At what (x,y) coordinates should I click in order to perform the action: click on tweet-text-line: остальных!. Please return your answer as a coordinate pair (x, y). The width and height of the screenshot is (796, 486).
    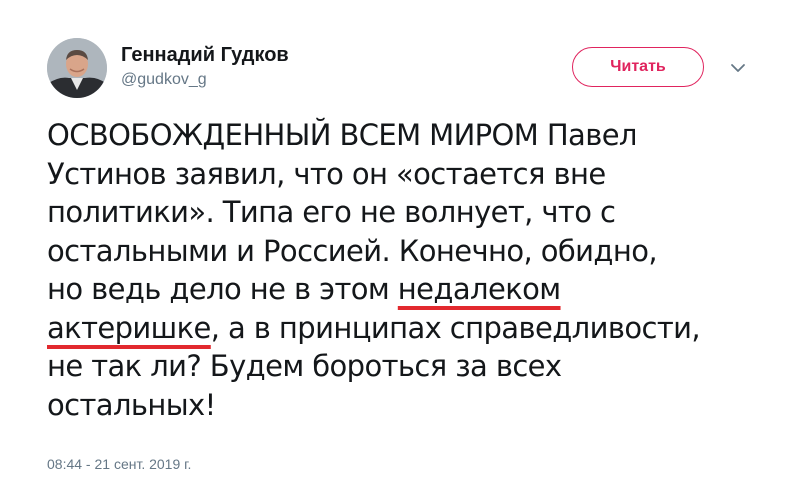
    Looking at the image, I should click on (131, 404).